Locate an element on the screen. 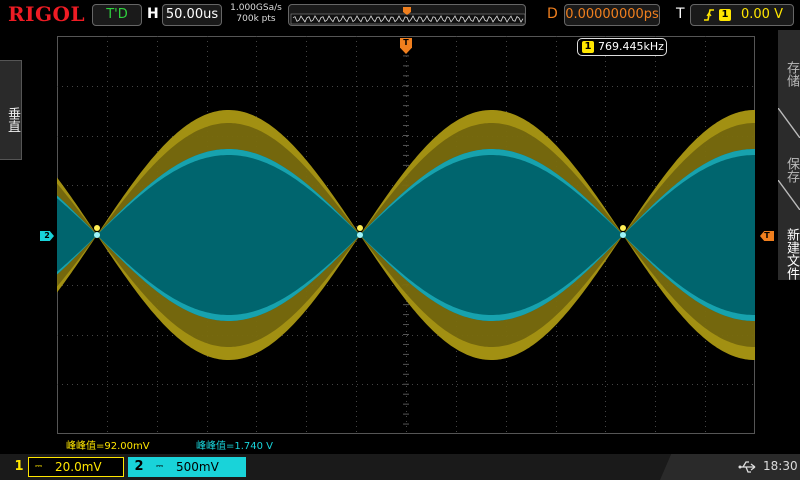  horizontal-label: H is located at coordinates (153, 14).